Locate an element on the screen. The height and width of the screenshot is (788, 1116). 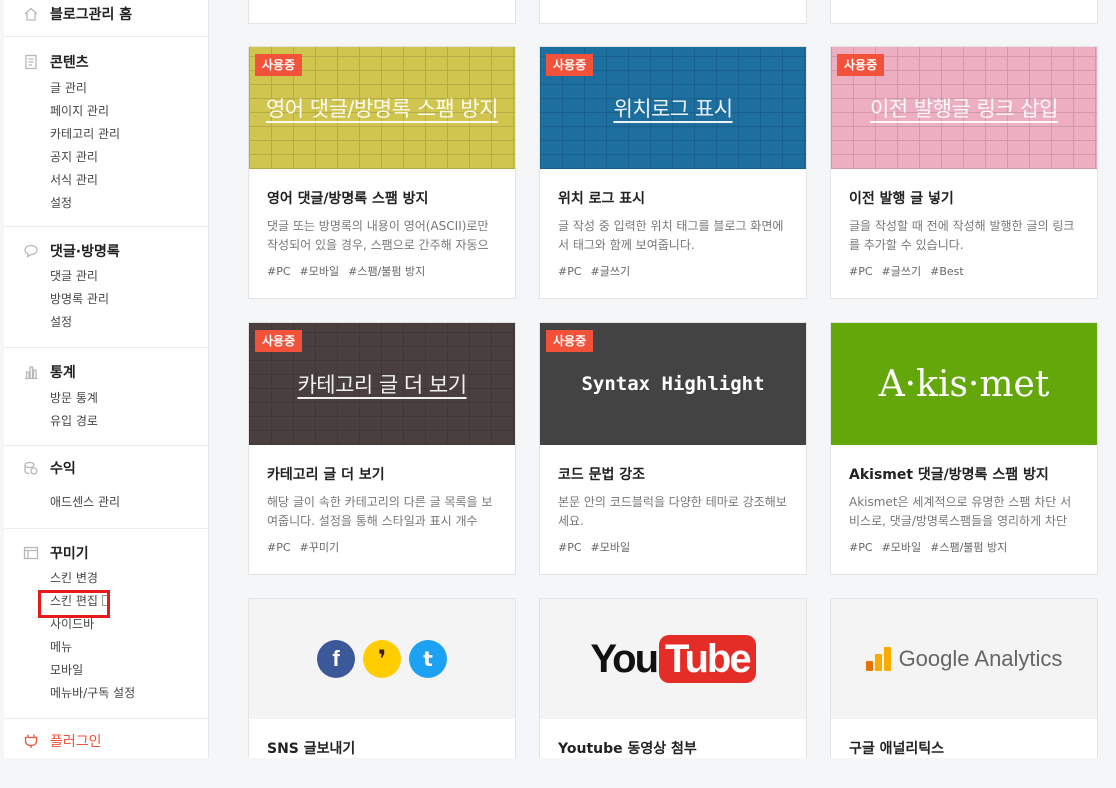
card-thumbnail: Google Analytics is located at coordinates (964, 659).